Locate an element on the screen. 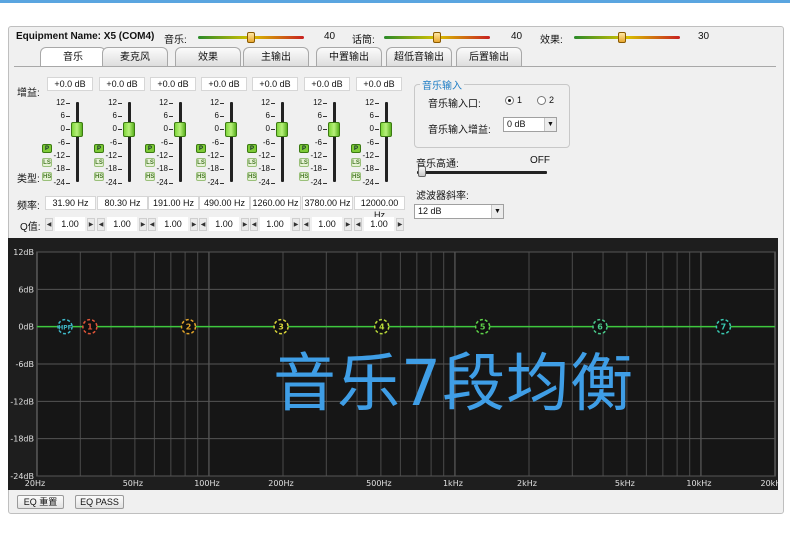 This screenshot has height=536, width=790. freq-value-band-6: 3780.00 Hz is located at coordinates (327, 203).